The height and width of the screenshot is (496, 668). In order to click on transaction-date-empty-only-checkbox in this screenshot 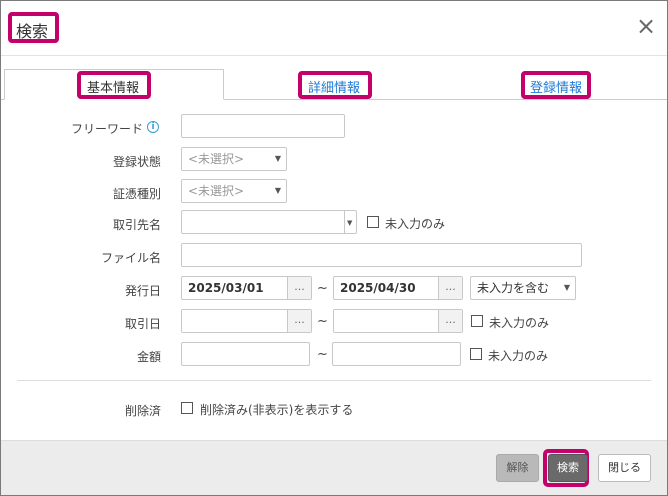, I will do `click(477, 321)`.